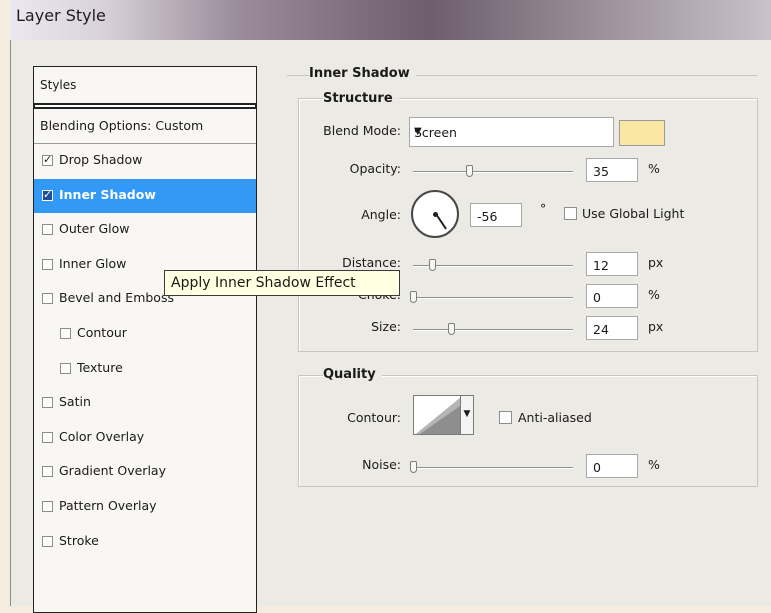 The image size is (771, 613). I want to click on angle-dial, so click(435, 214).